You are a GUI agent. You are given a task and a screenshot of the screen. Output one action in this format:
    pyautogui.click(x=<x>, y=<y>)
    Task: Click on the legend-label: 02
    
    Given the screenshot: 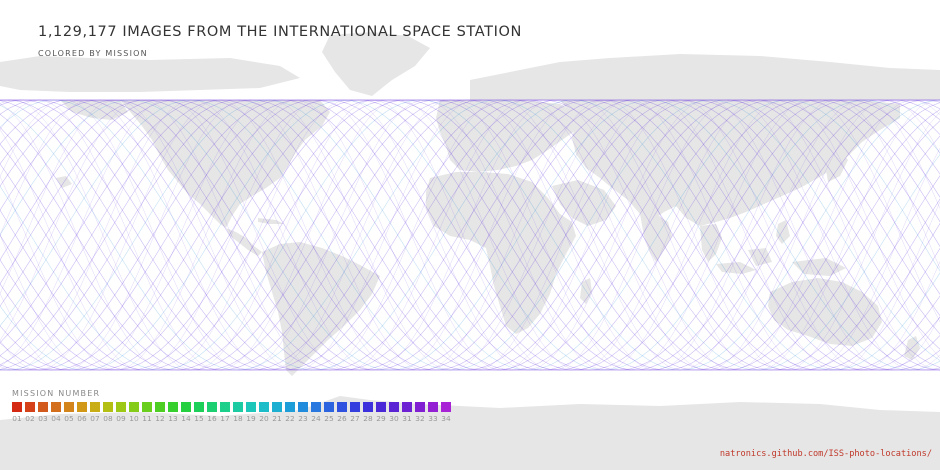 What is the action you would take?
    pyautogui.click(x=30, y=418)
    